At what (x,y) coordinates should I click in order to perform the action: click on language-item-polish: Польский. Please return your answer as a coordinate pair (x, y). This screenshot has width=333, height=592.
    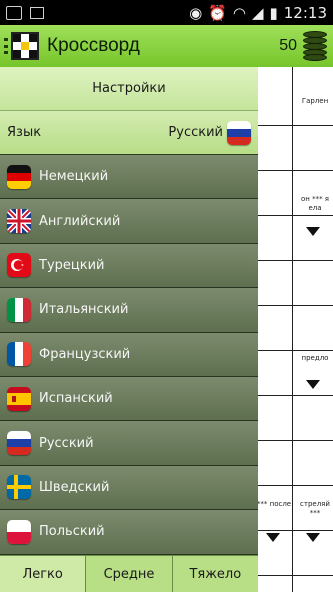
    Looking at the image, I should click on (129, 532).